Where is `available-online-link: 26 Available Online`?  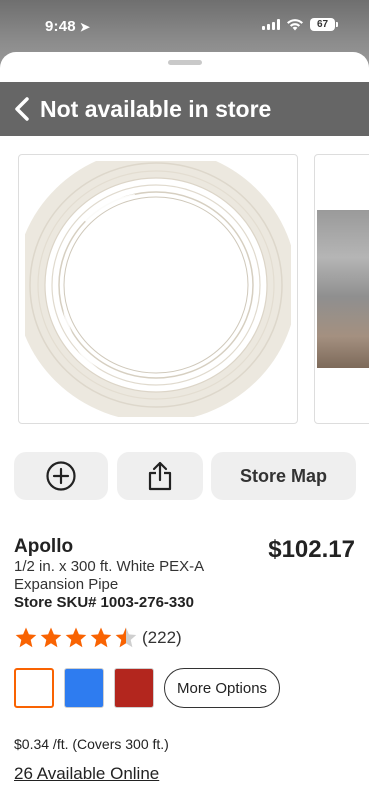 available-online-link: 26 Available Online is located at coordinates (86, 774).